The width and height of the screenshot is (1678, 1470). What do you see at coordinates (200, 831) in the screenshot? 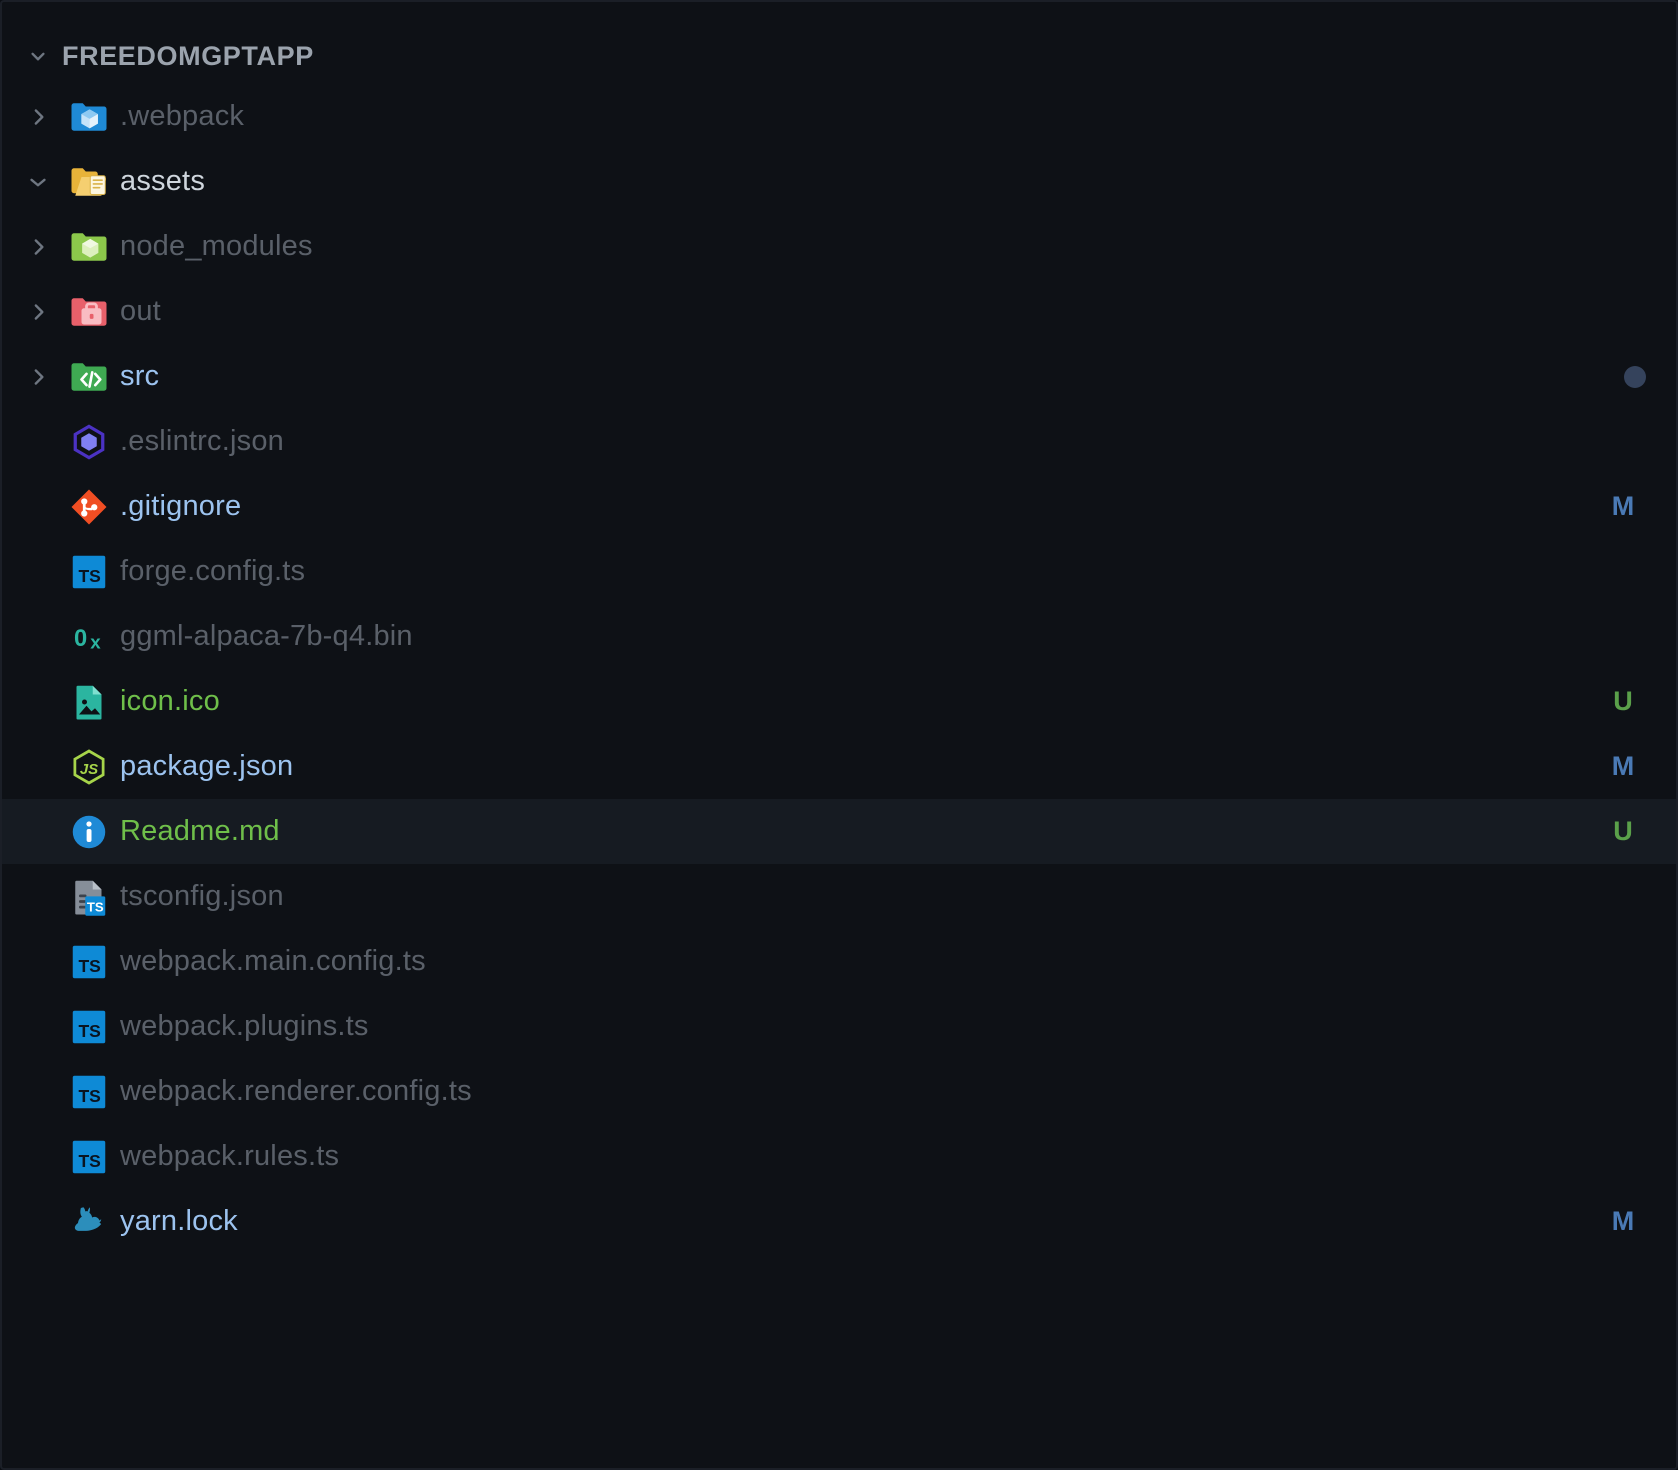
I see `tree-item-label: Readme.md` at bounding box center [200, 831].